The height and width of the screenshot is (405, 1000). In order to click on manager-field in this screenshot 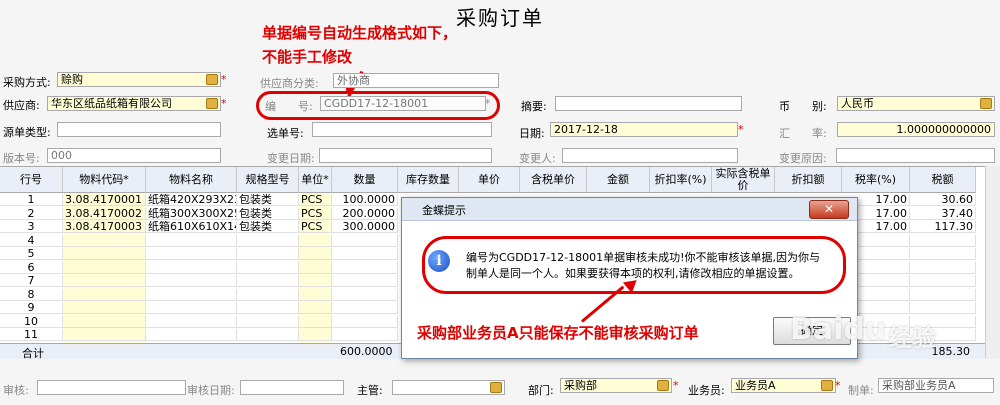, I will do `click(448, 387)`.